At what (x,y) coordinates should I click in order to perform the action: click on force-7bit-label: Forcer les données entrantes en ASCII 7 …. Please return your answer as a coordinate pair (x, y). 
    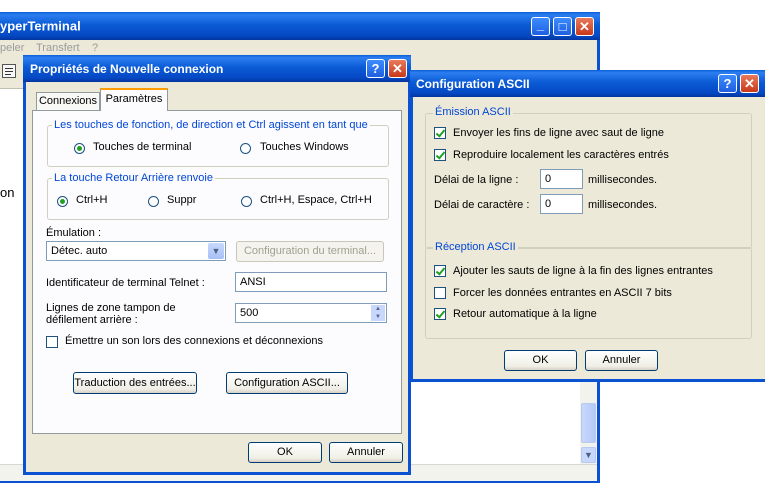
    Looking at the image, I should click on (562, 293).